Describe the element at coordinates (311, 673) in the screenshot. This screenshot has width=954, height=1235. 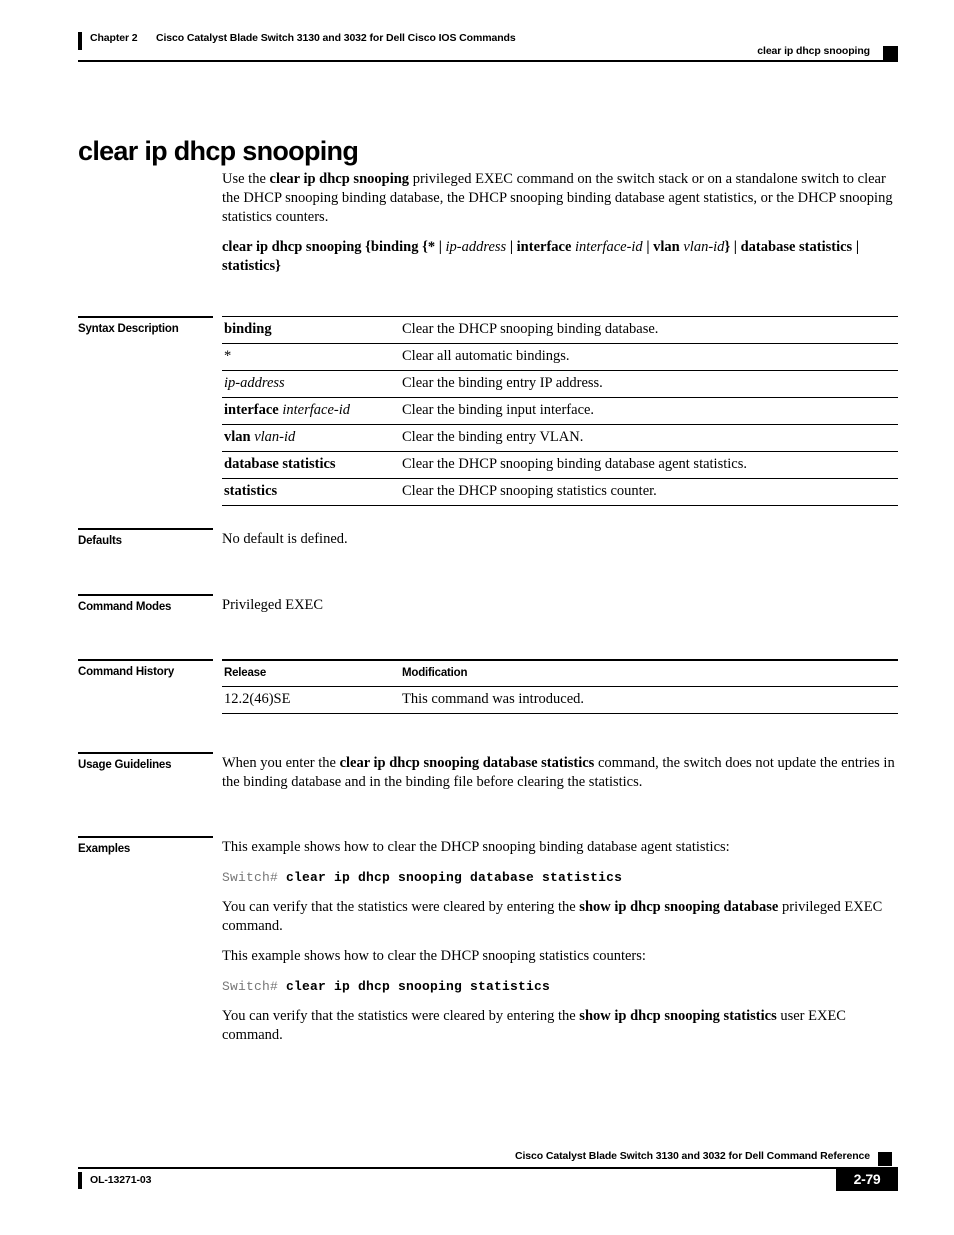
I see `column-header-release: Release` at that location.